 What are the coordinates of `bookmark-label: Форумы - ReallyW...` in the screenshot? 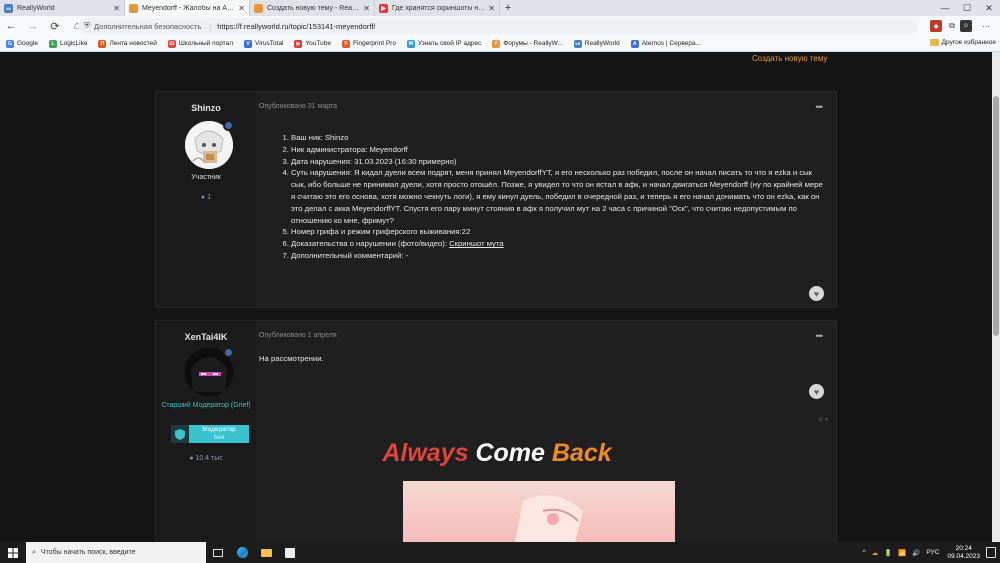 It's located at (533, 43).